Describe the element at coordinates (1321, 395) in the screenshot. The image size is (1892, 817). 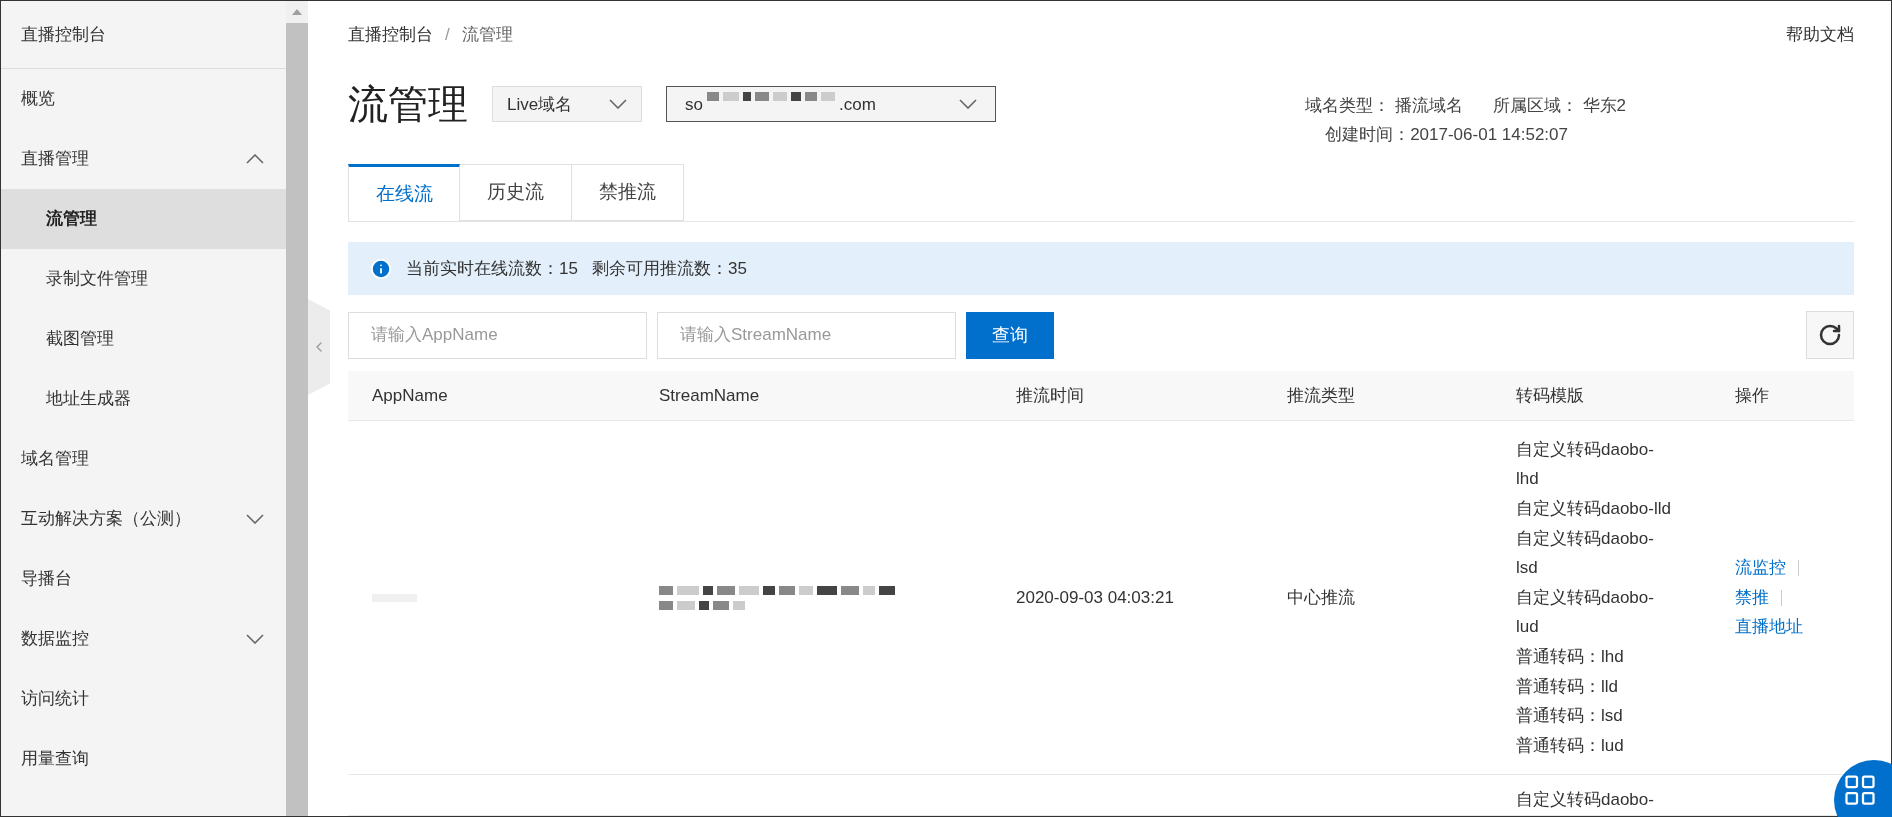
I see `column-header: 推流类型` at that location.